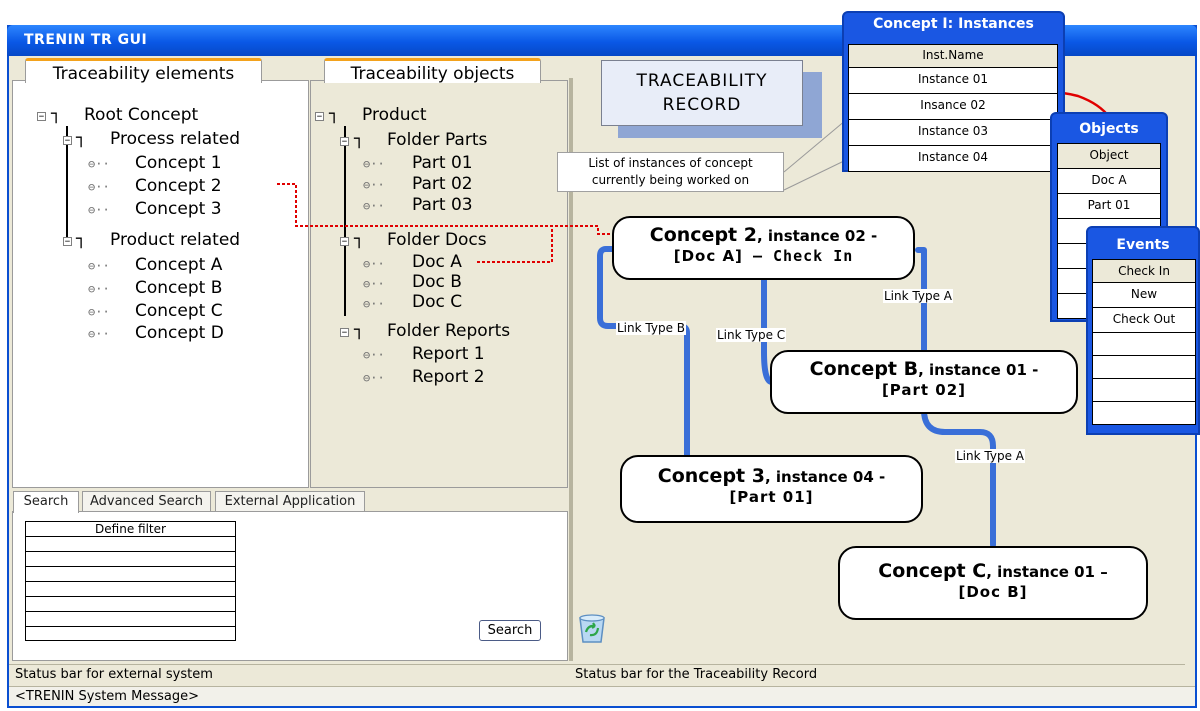 The width and height of the screenshot is (1200, 711). What do you see at coordinates (864, 369) in the screenshot?
I see `node-concept-name: Concept B` at bounding box center [864, 369].